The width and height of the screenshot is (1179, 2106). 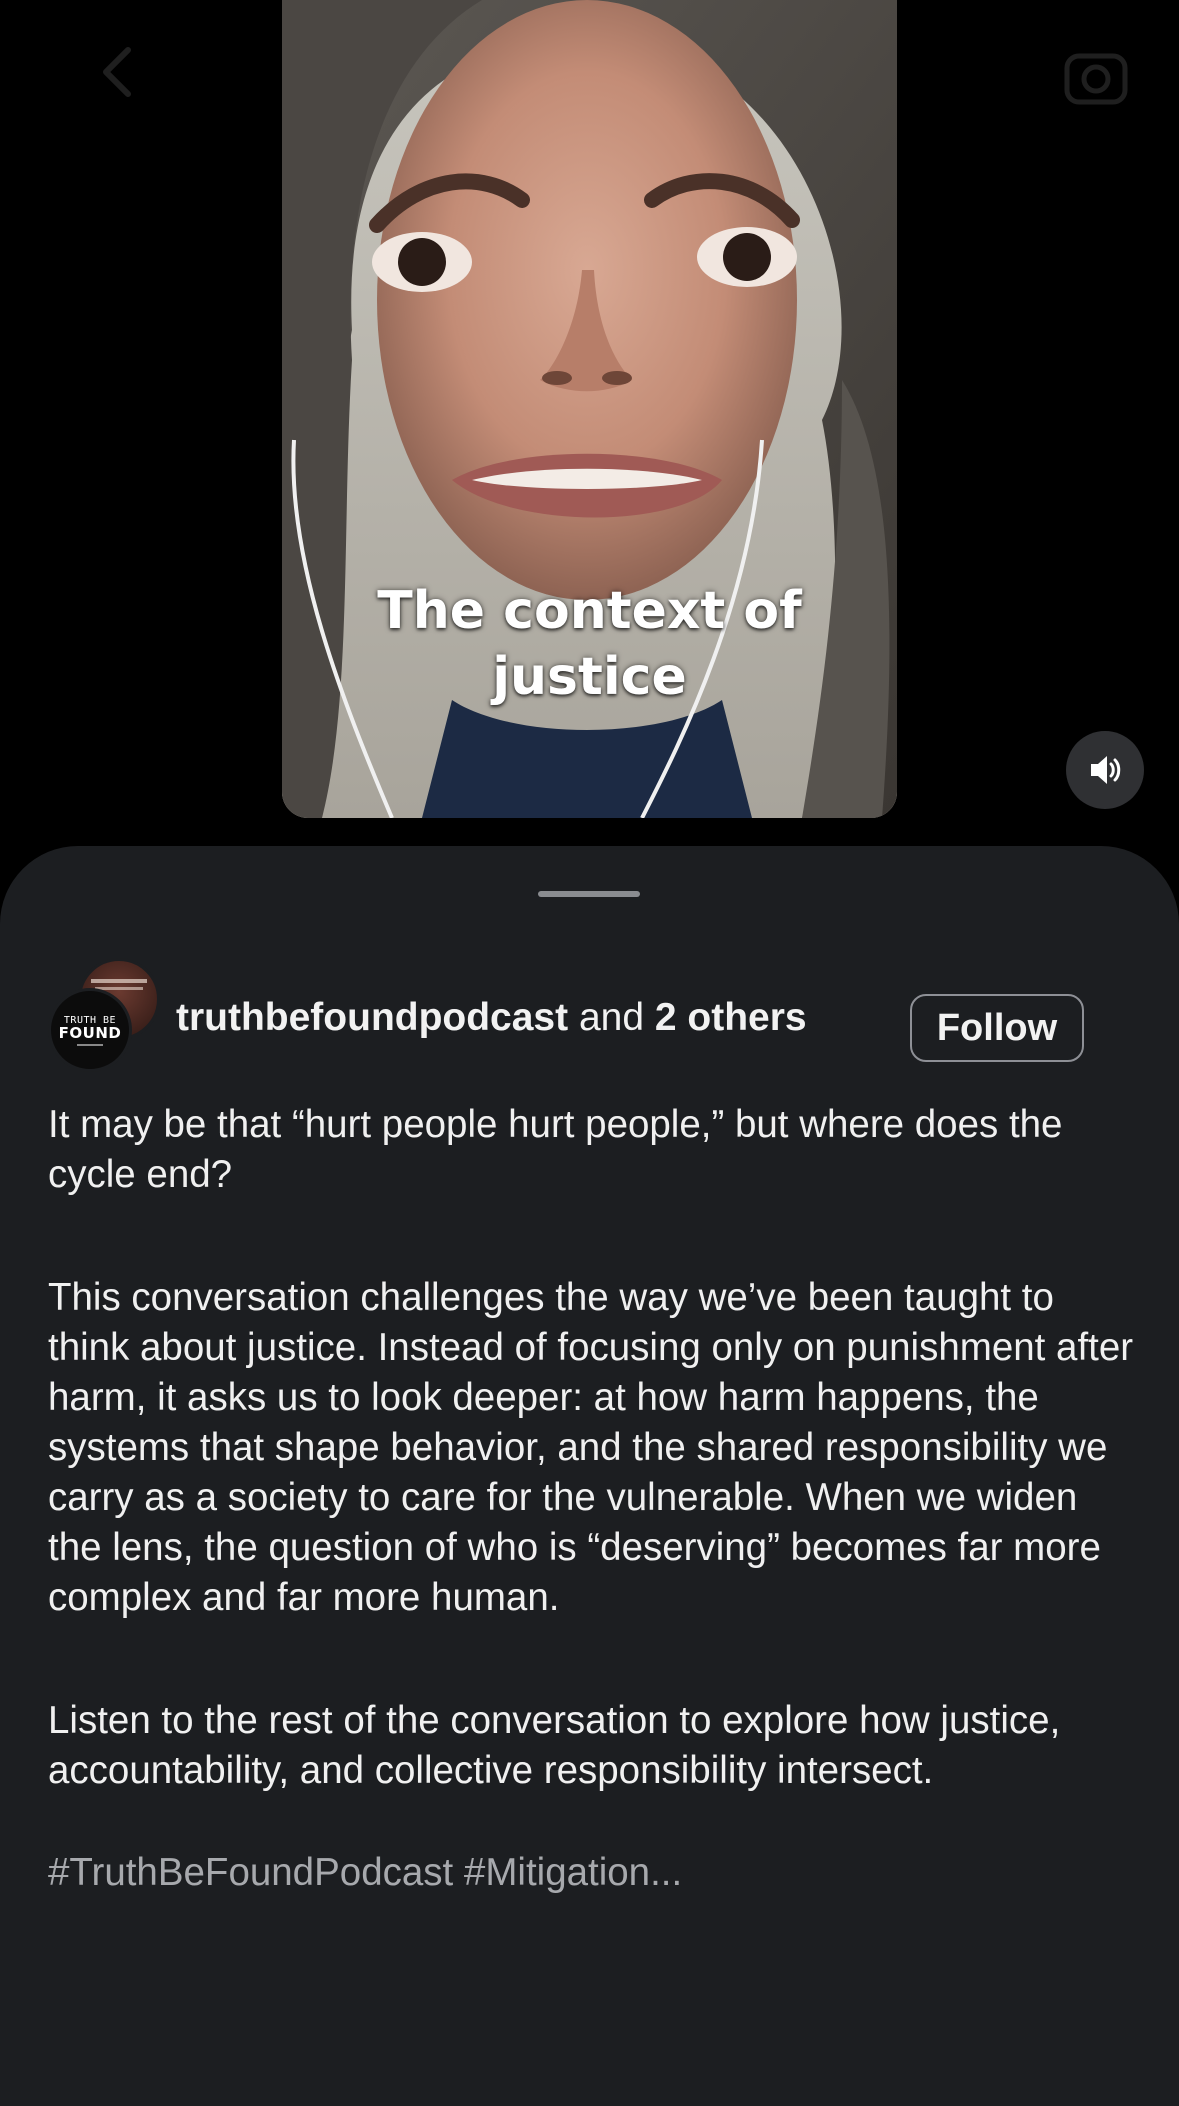 What do you see at coordinates (589, 894) in the screenshot?
I see `sheet-drag-handle` at bounding box center [589, 894].